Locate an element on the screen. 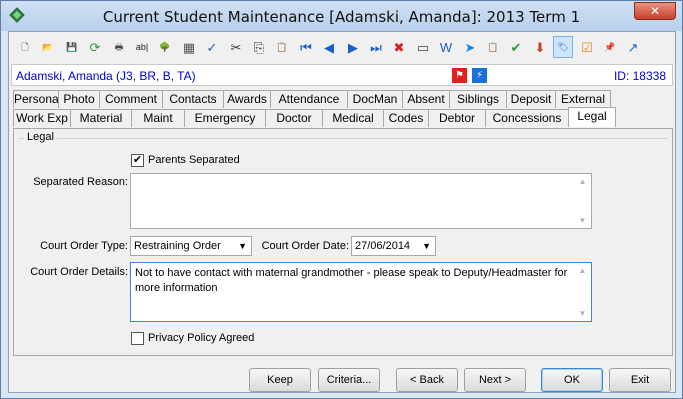 The image size is (683, 399). tab-contacts: Contacts is located at coordinates (193, 99).